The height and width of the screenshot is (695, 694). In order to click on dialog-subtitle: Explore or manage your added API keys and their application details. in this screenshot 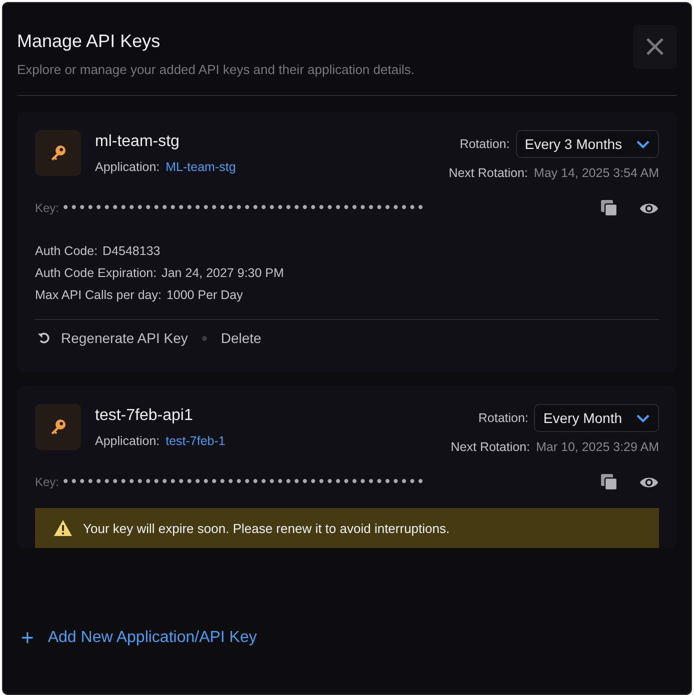, I will do `click(215, 69)`.